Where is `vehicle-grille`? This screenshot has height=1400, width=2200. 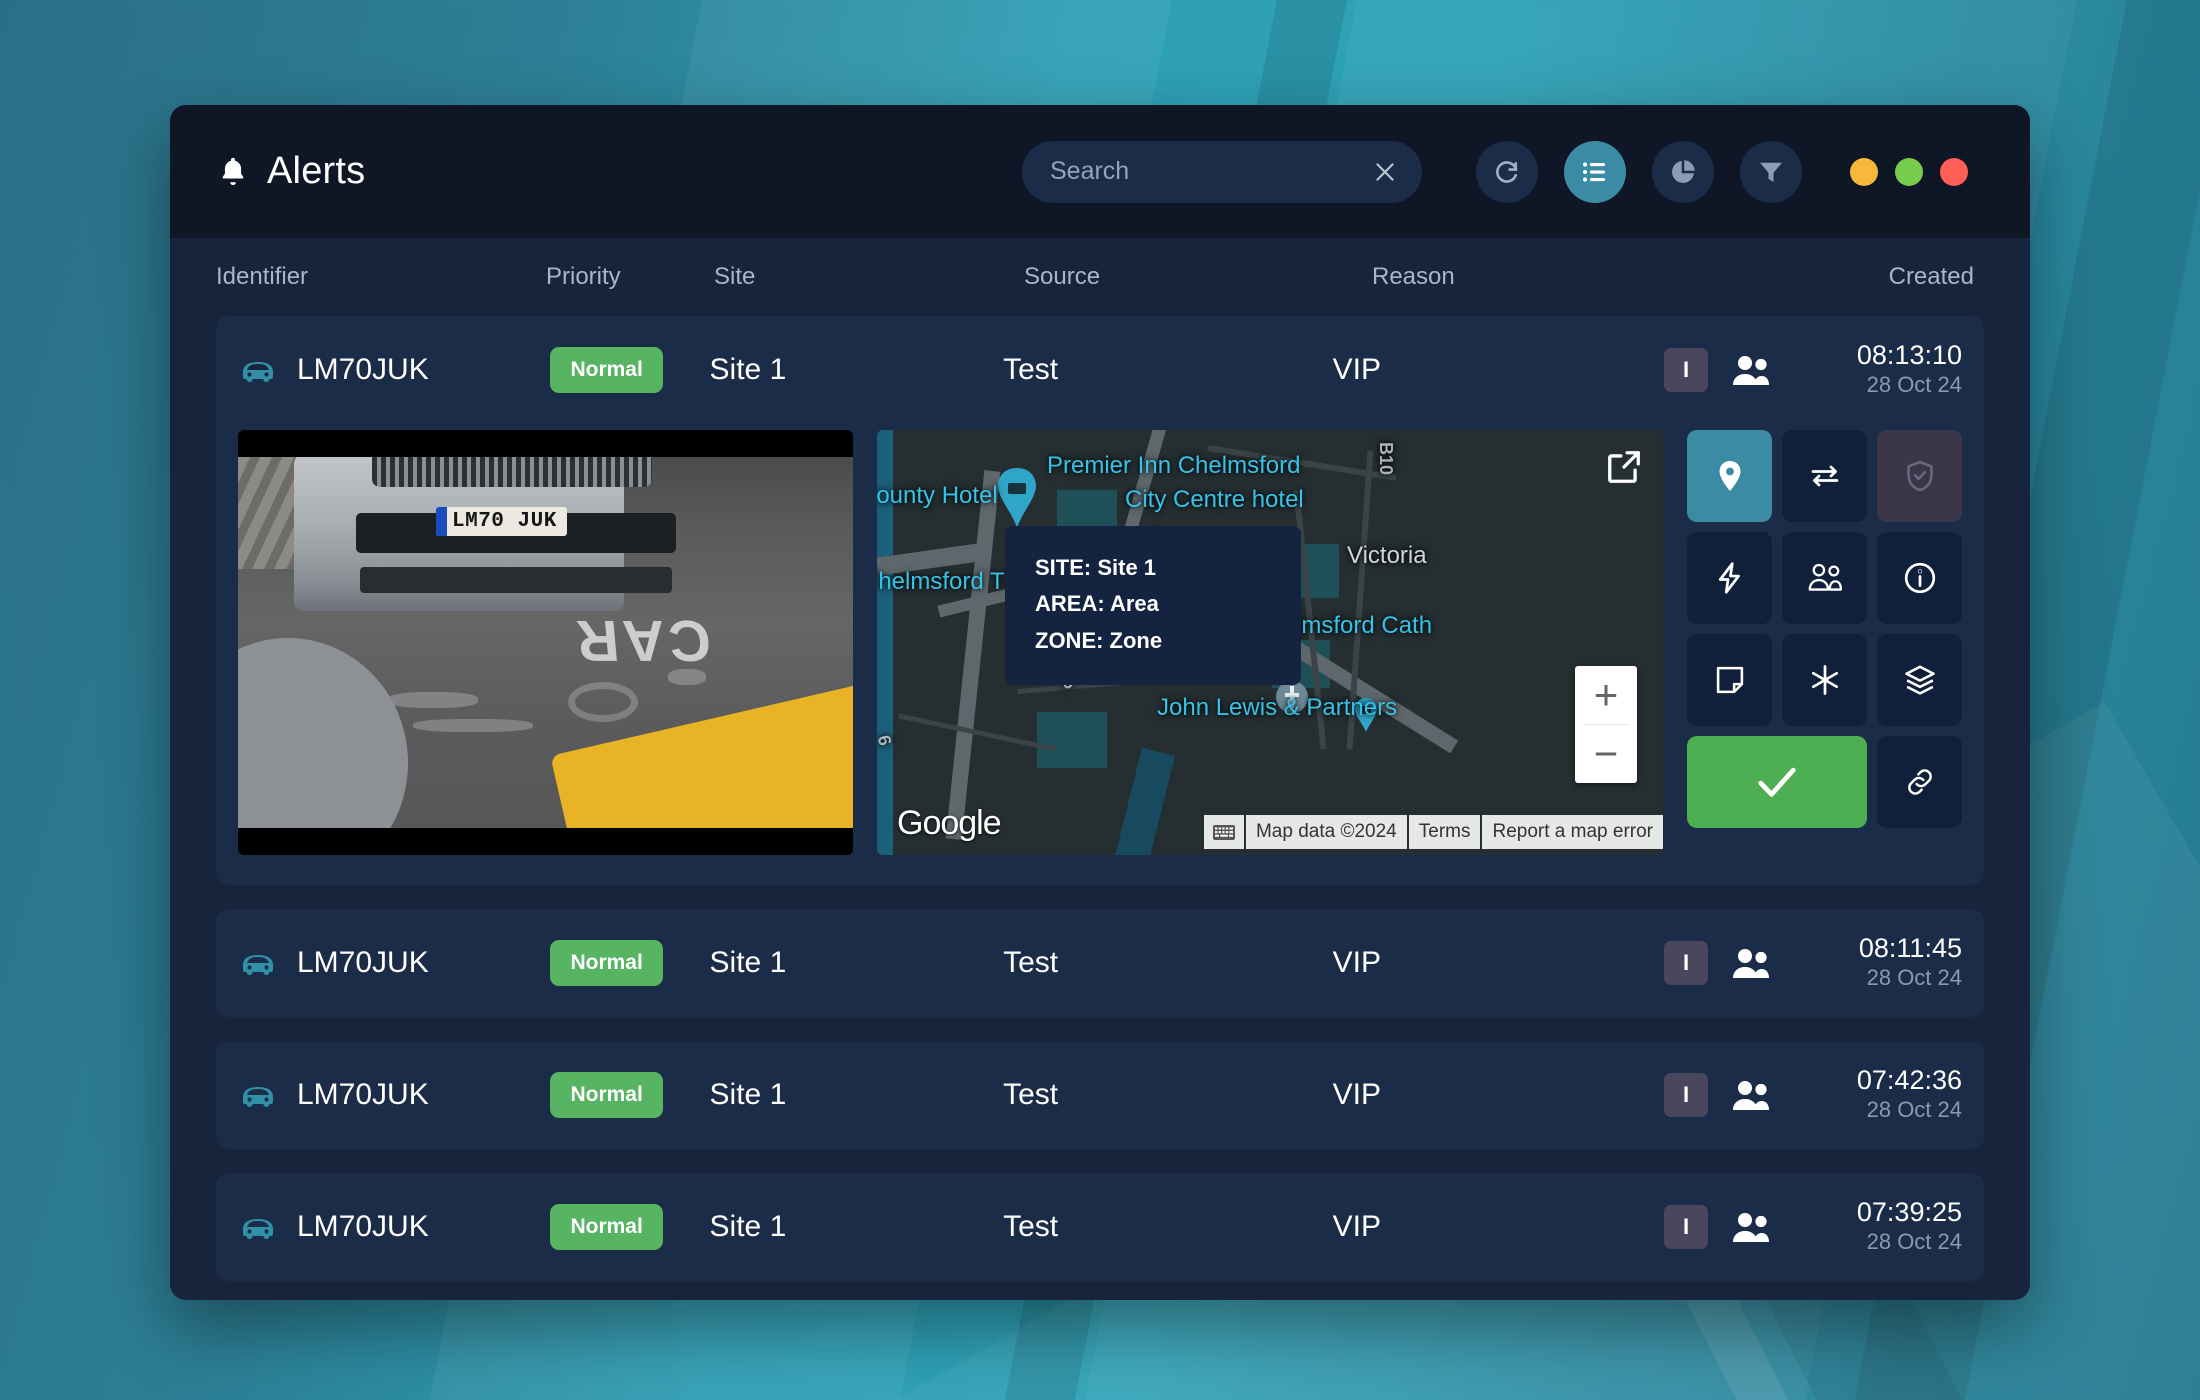
vehicle-grille is located at coordinates (512, 472).